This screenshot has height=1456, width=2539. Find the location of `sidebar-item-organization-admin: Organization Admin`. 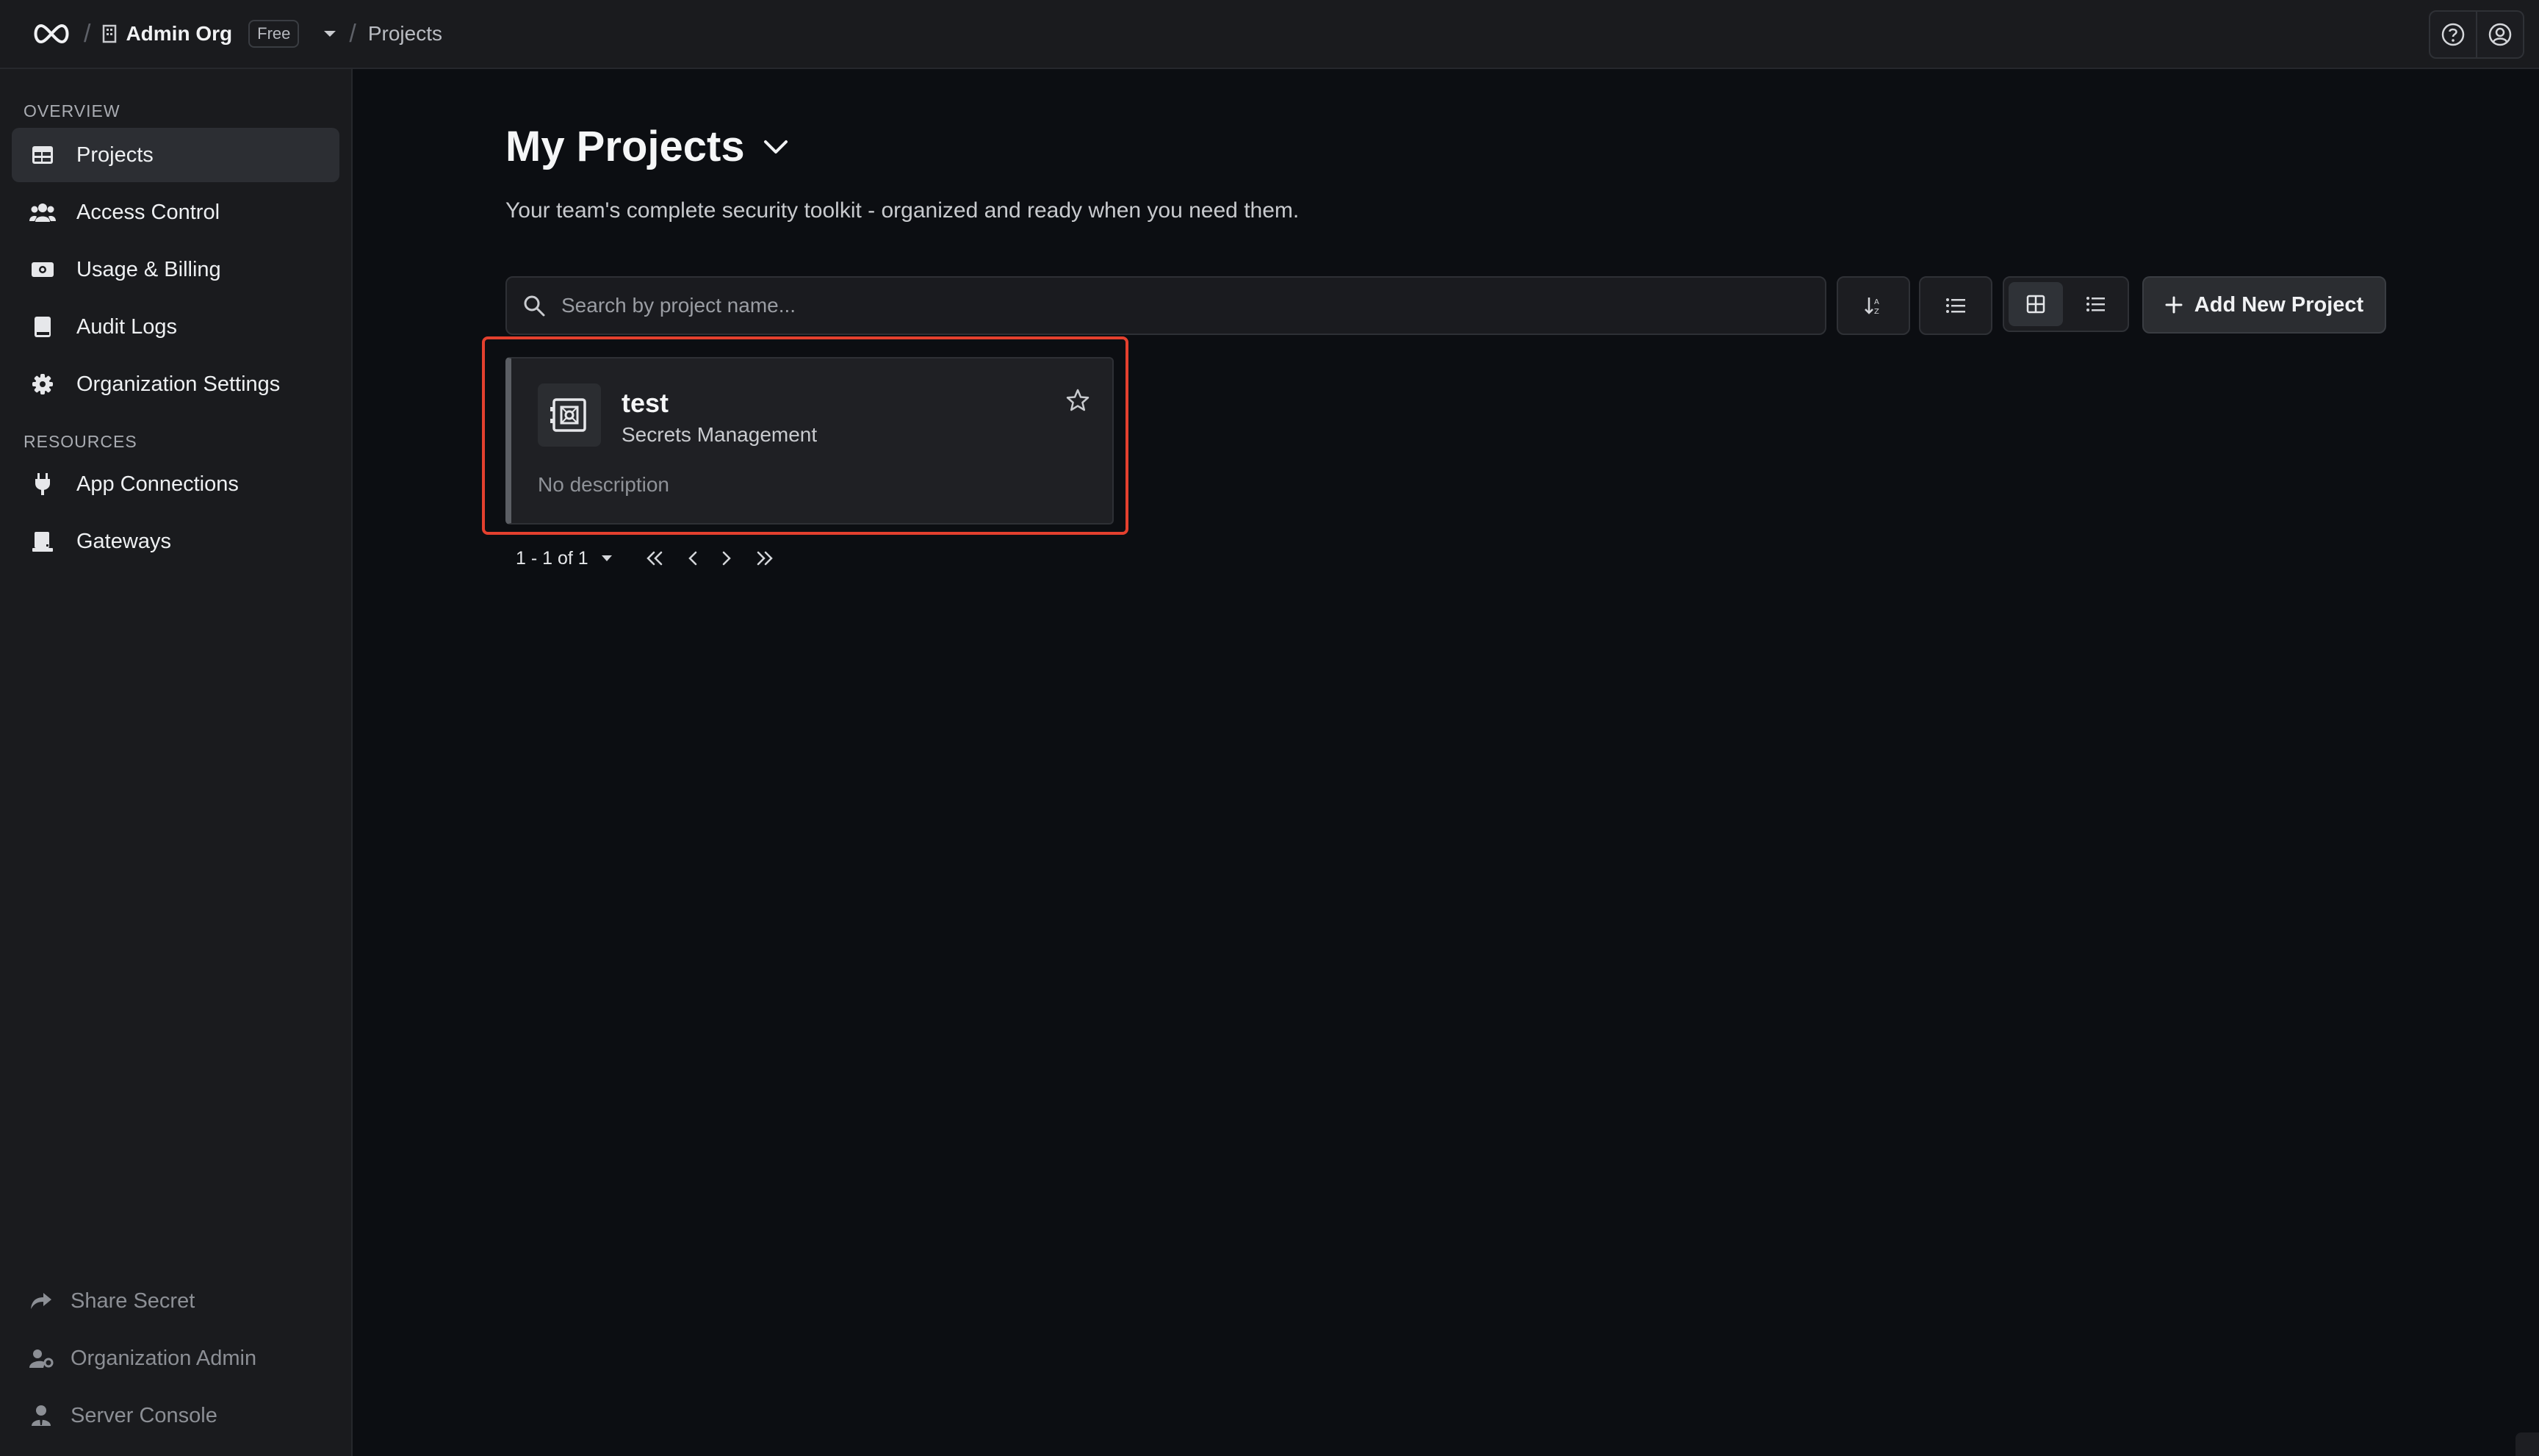

sidebar-item-organization-admin: Organization Admin is located at coordinates (175, 1358).